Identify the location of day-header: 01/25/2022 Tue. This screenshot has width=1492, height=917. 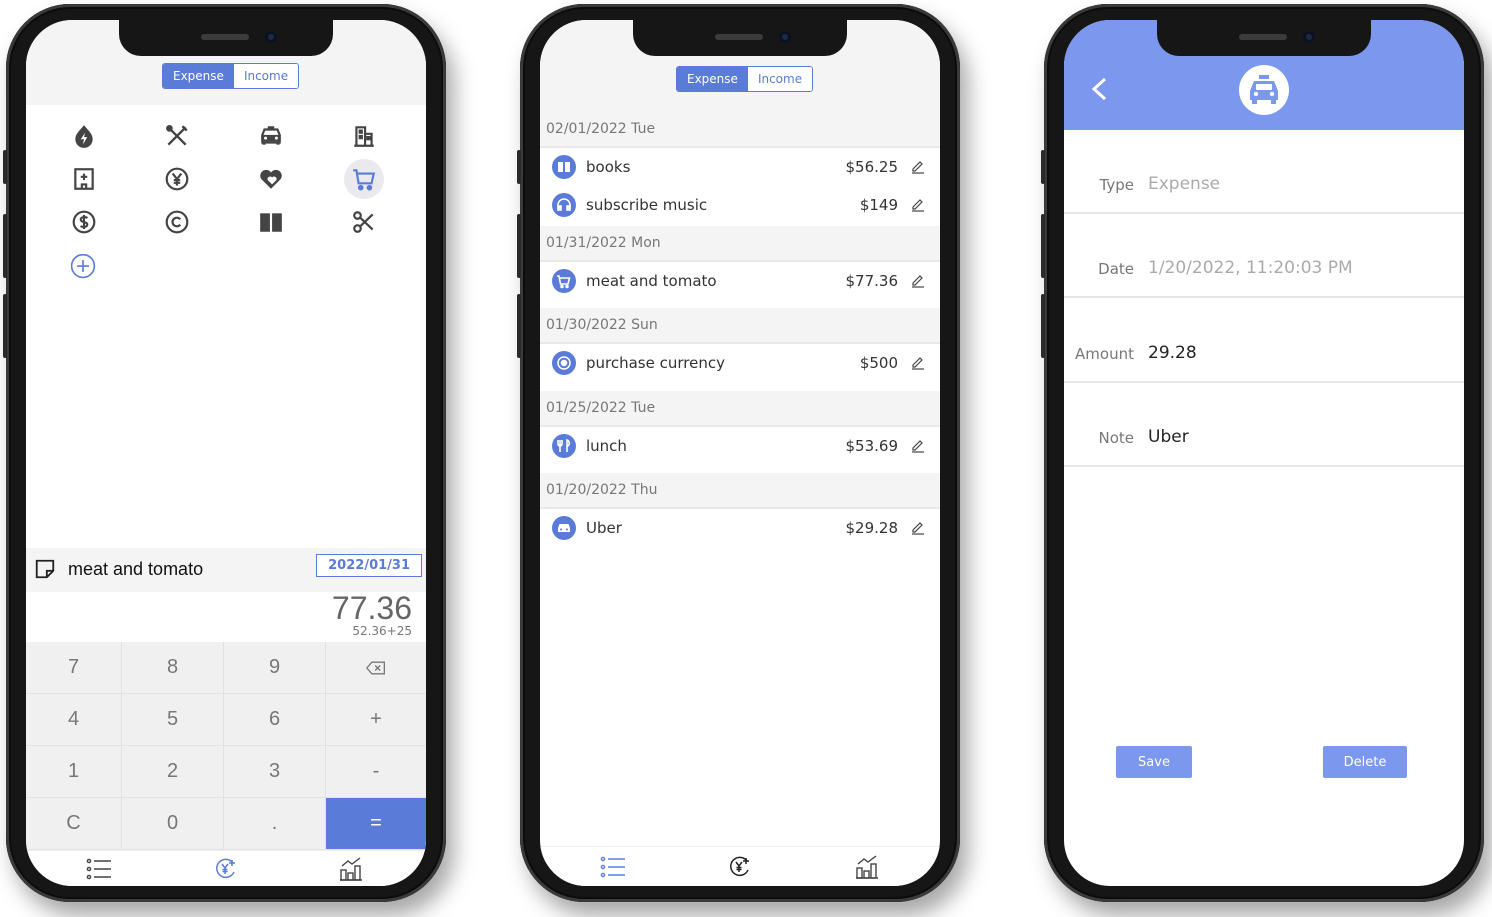
(740, 409).